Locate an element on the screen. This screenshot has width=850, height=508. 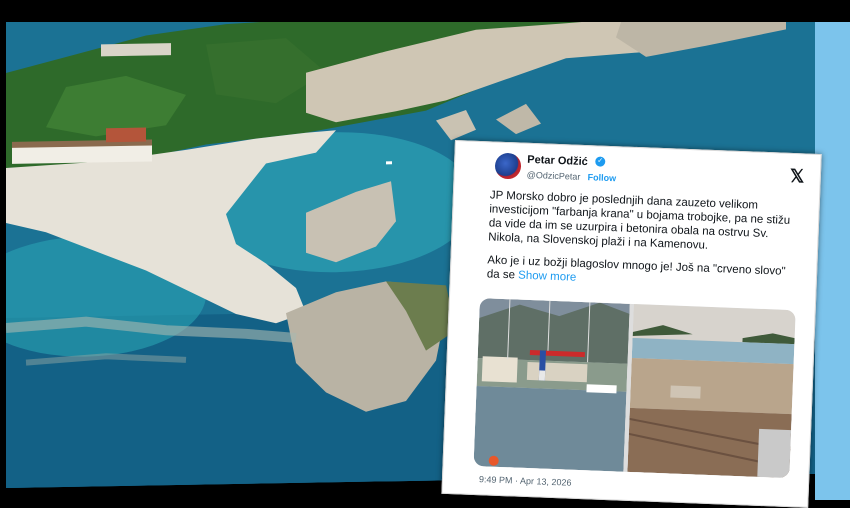
beach-photo-drawing is located at coordinates (711, 391).